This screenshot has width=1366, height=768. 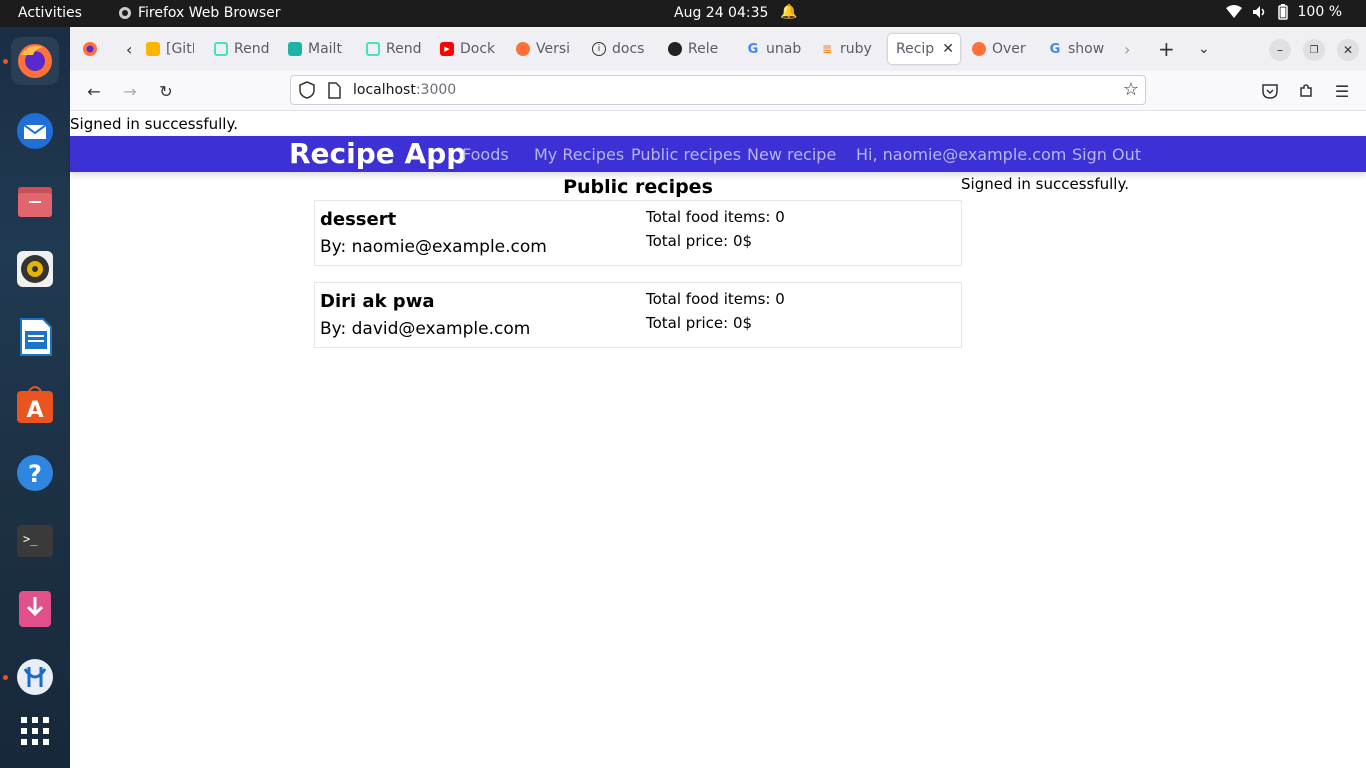 I want to click on nav-foods: Foods, so click(x=485, y=154).